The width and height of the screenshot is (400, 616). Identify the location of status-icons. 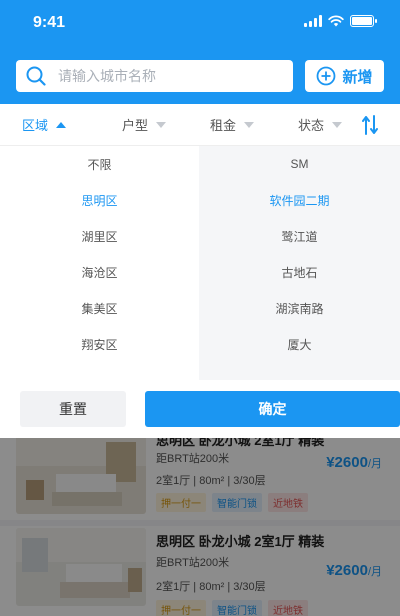
(340, 21).